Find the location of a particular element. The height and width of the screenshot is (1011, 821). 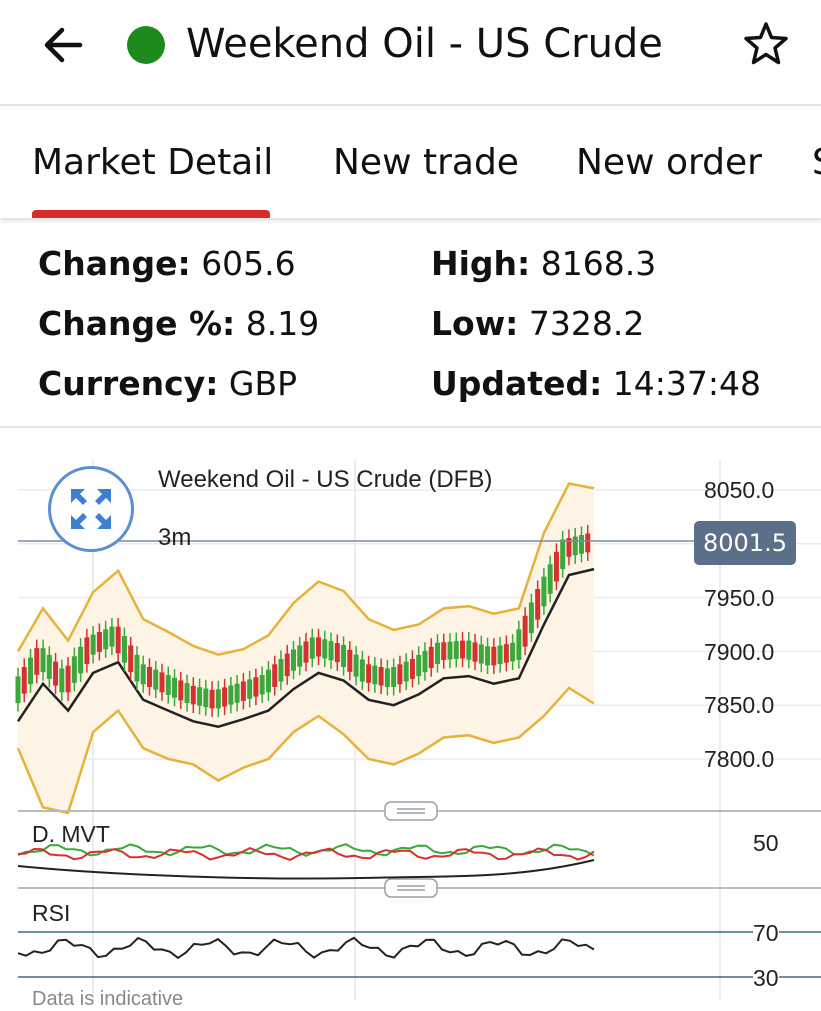

dmvt-level-label: 50 is located at coordinates (766, 843).